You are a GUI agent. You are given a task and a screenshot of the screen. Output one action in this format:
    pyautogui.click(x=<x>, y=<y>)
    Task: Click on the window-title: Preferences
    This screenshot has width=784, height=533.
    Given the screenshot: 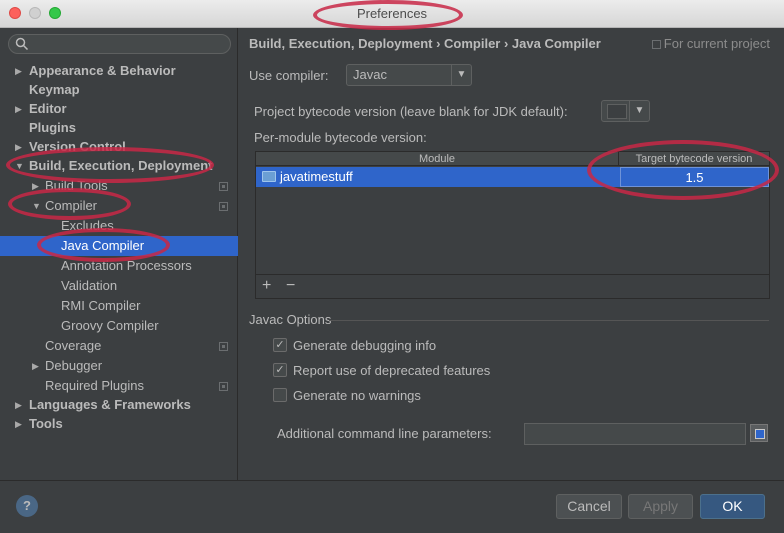 What is the action you would take?
    pyautogui.click(x=392, y=13)
    